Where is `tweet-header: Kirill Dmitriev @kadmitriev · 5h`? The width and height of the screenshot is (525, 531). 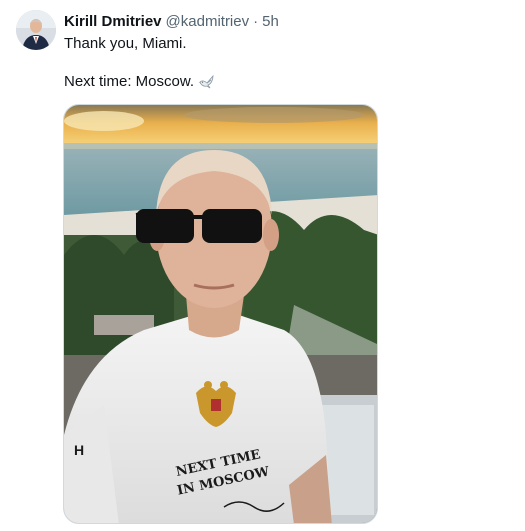 tweet-header: Kirill Dmitriev @kadmitriev · 5h is located at coordinates (171, 22).